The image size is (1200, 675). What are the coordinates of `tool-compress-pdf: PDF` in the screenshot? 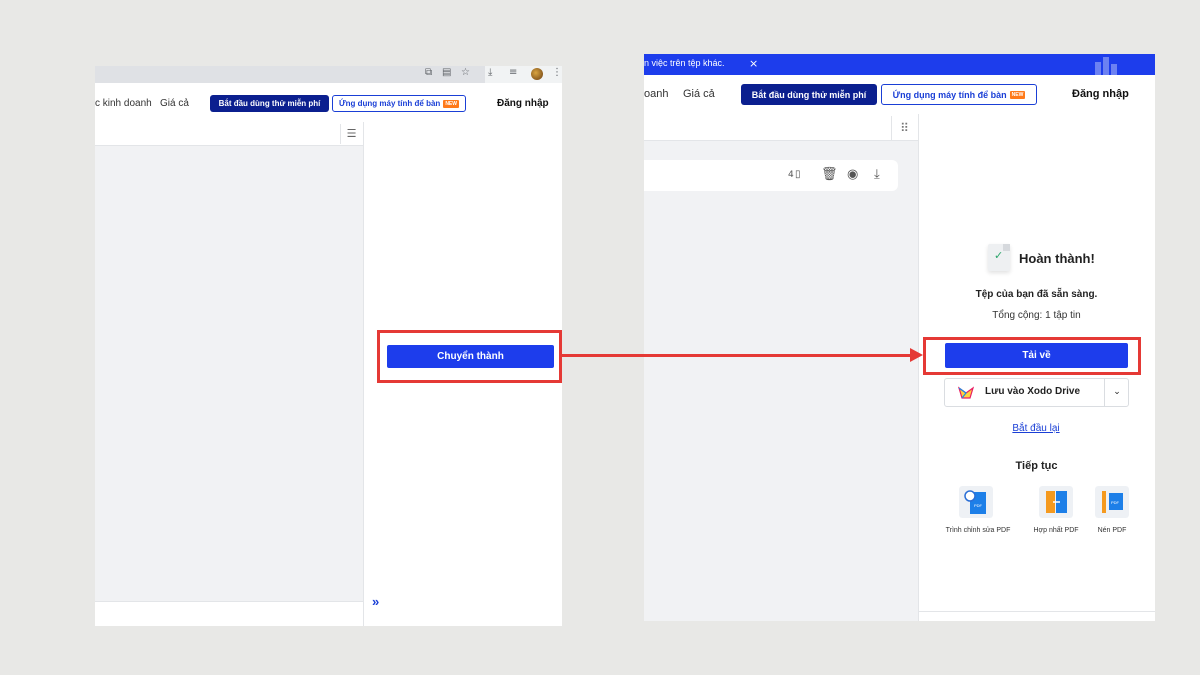 It's located at (1112, 504).